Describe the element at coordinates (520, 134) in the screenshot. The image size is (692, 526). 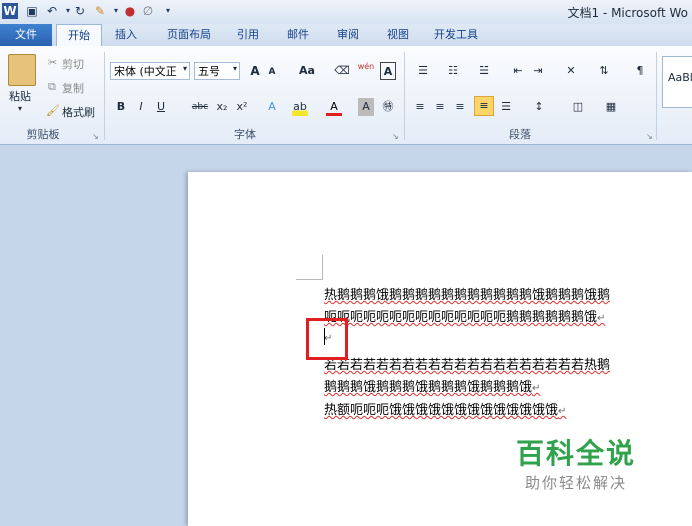
I see `paragraph-group-label: 段落` at that location.